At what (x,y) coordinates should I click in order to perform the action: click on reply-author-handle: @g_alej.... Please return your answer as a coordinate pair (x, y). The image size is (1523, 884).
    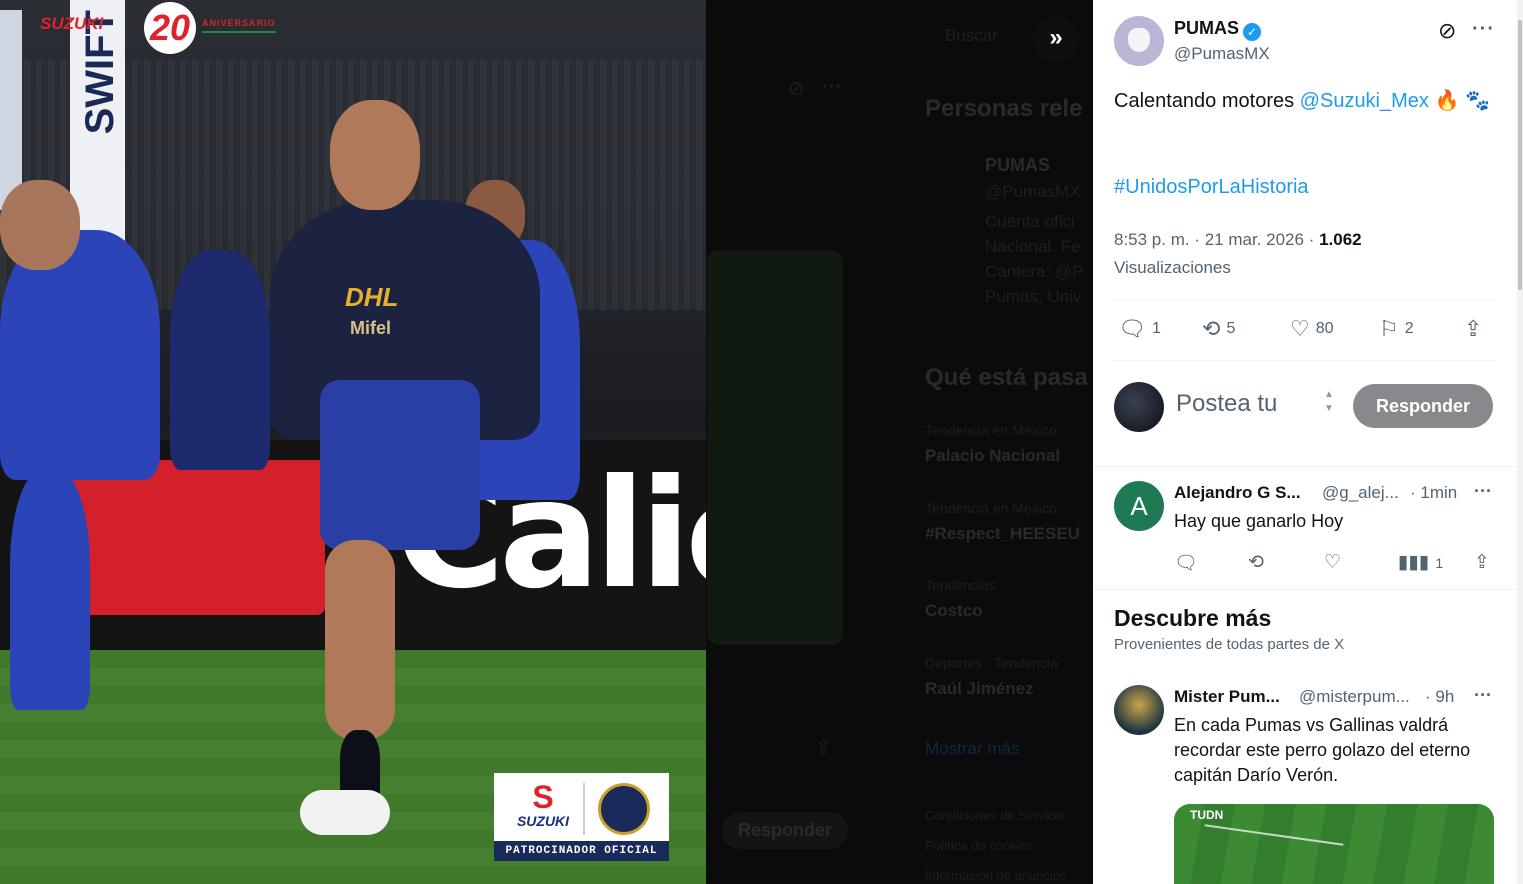
    Looking at the image, I should click on (1360, 493).